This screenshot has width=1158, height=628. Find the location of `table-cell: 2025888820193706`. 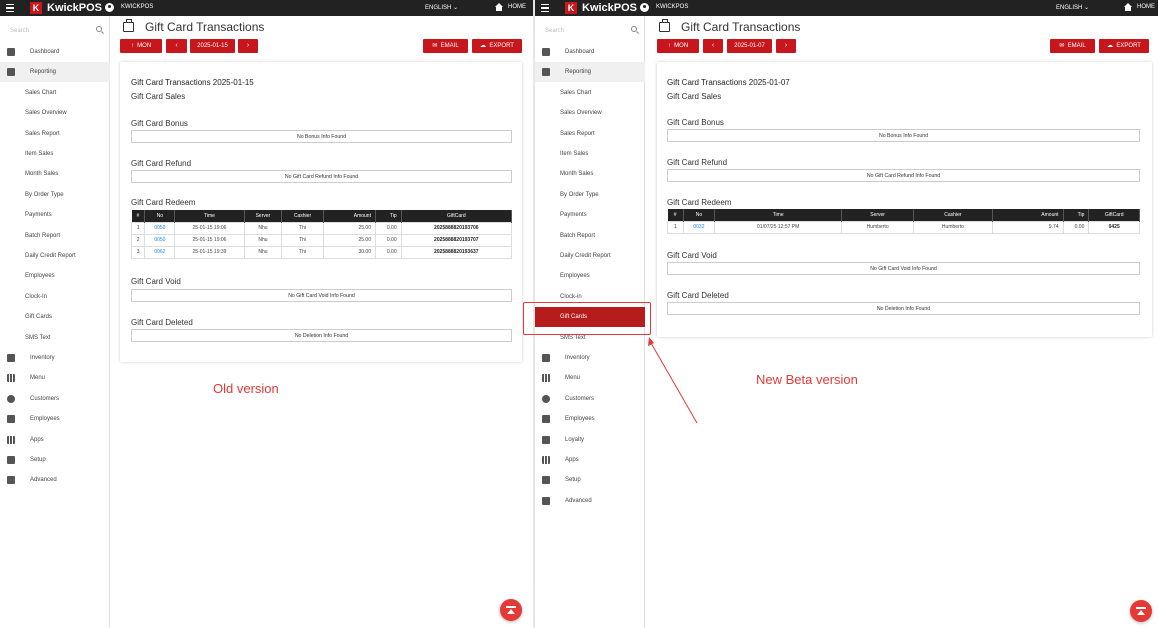

table-cell: 2025888820193706 is located at coordinates (456, 228).